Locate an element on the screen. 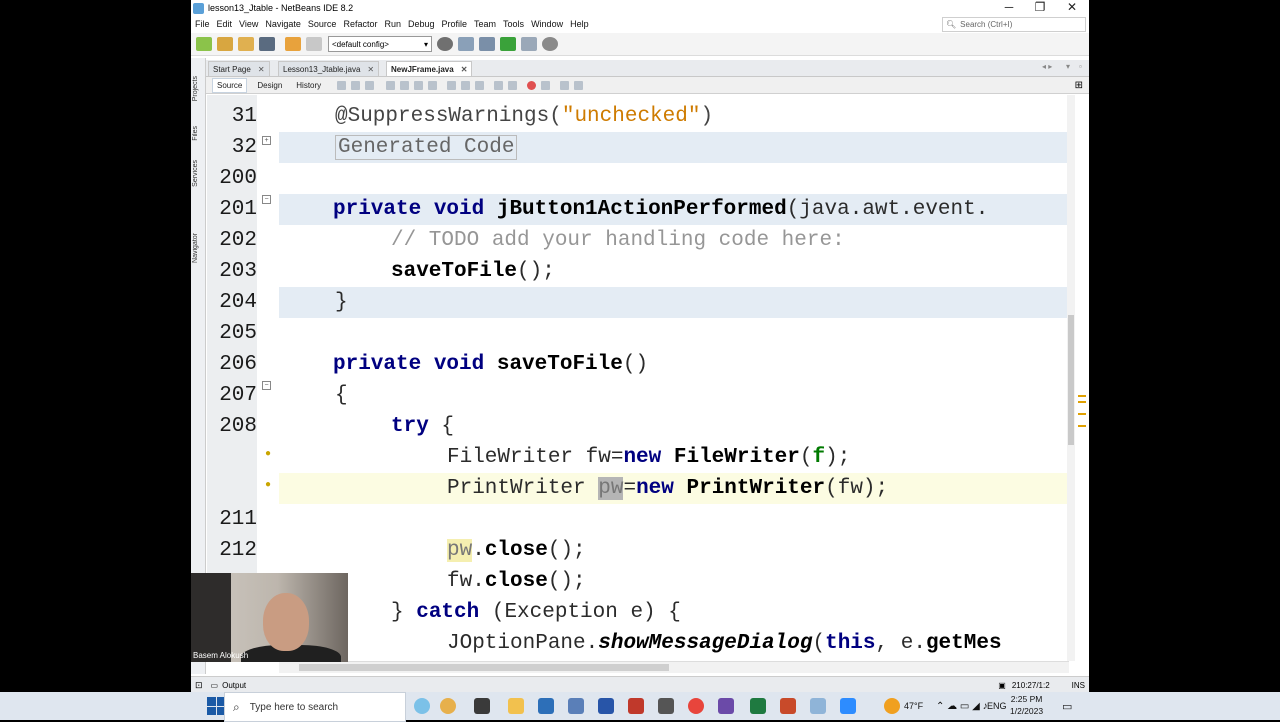 The image size is (1280, 722). tab-start-page: Start Page ✕ is located at coordinates (239, 68).